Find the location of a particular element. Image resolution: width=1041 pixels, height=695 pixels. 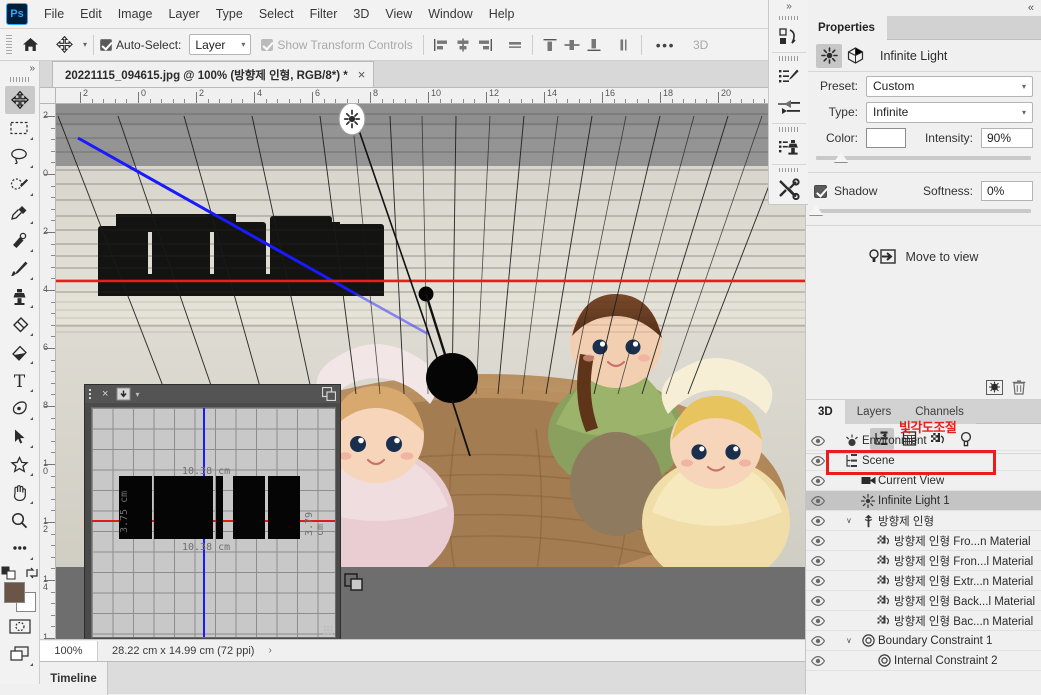

tab-layers: Layers is located at coordinates (874, 412).